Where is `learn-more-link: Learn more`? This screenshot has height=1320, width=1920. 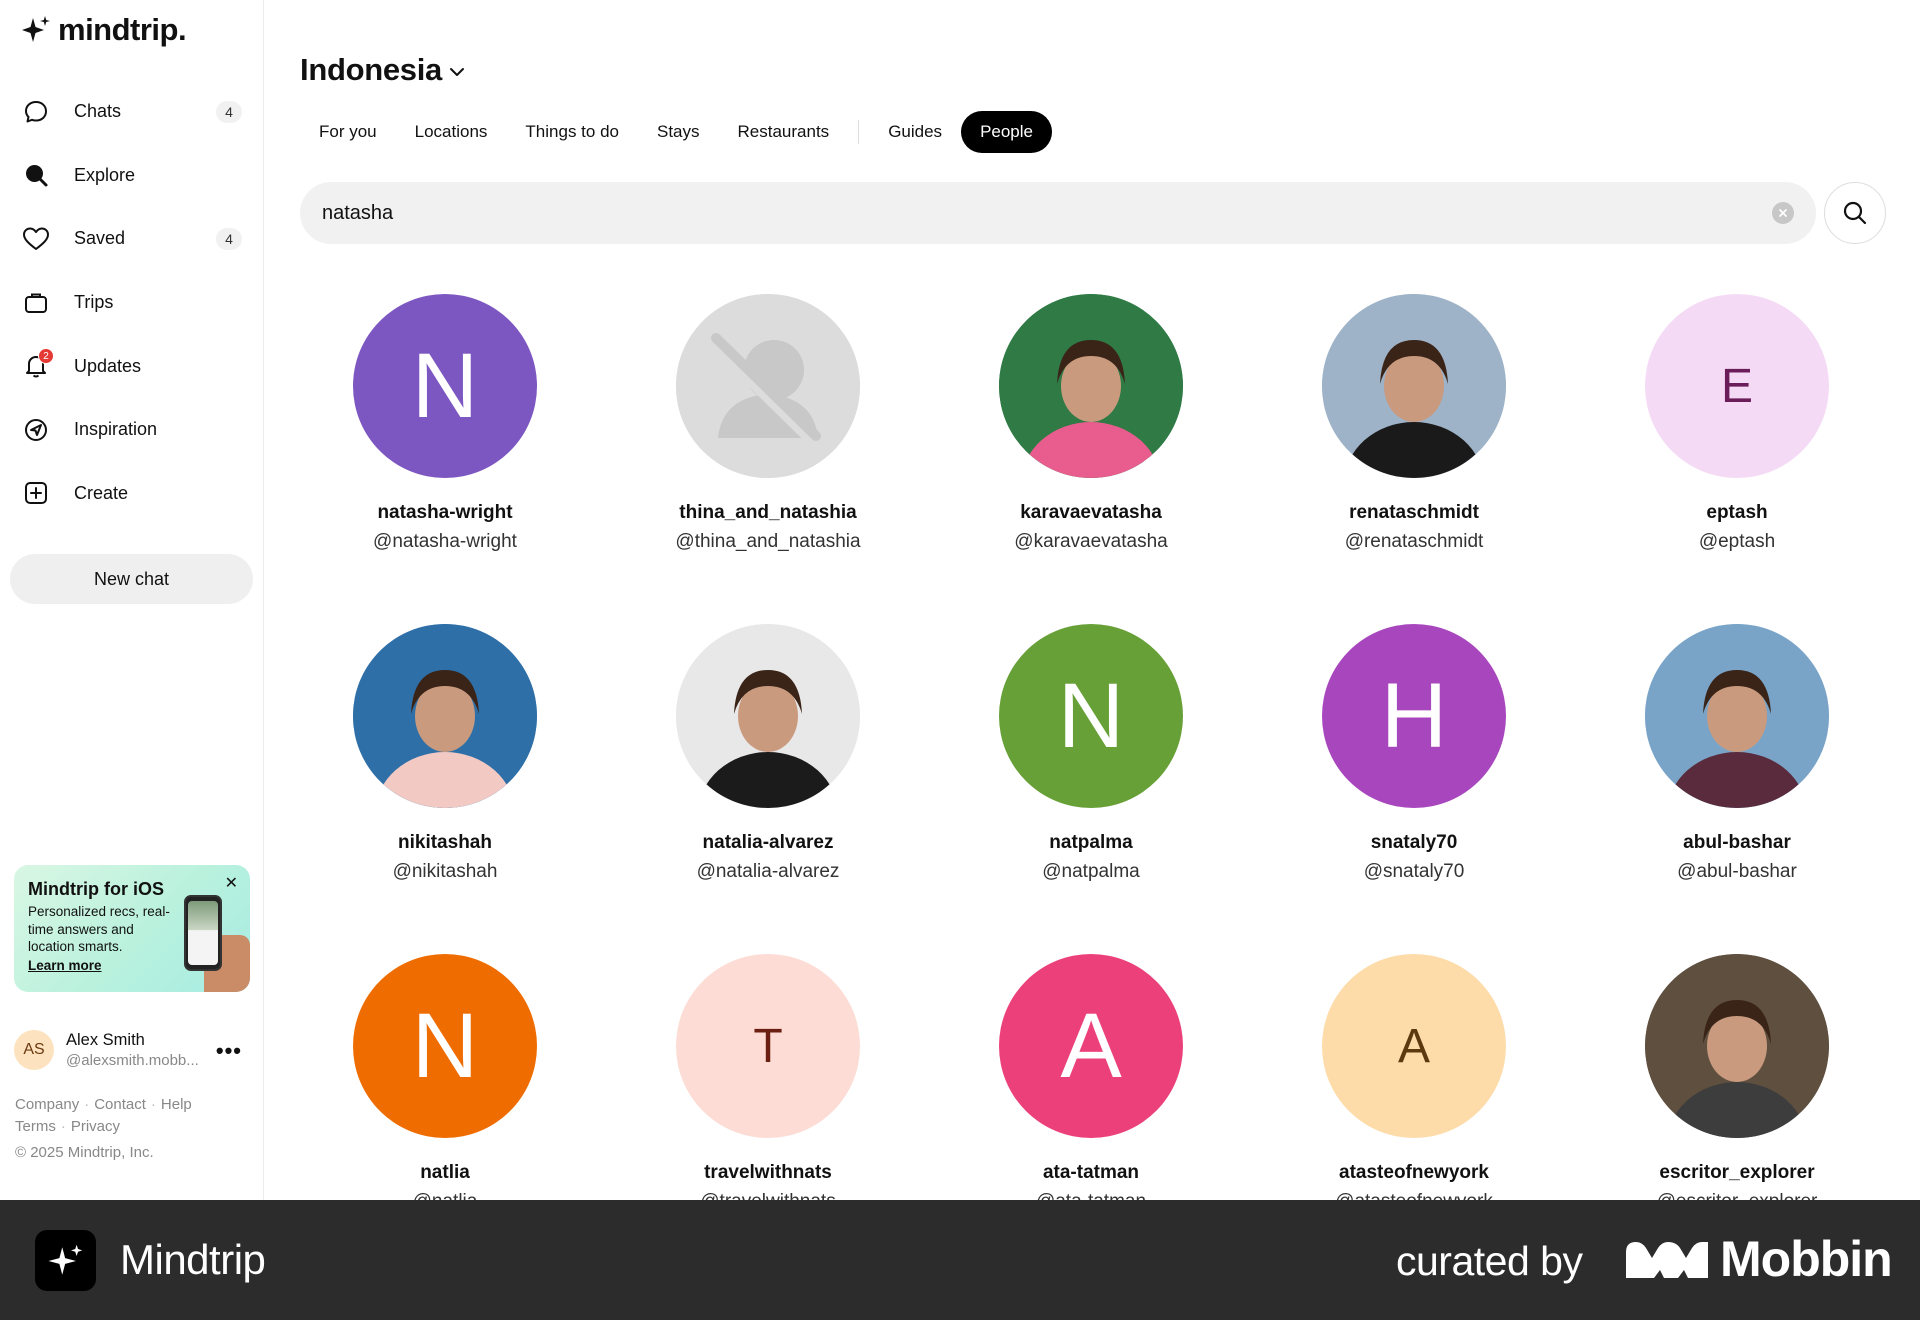
learn-more-link: Learn more is located at coordinates (65, 965).